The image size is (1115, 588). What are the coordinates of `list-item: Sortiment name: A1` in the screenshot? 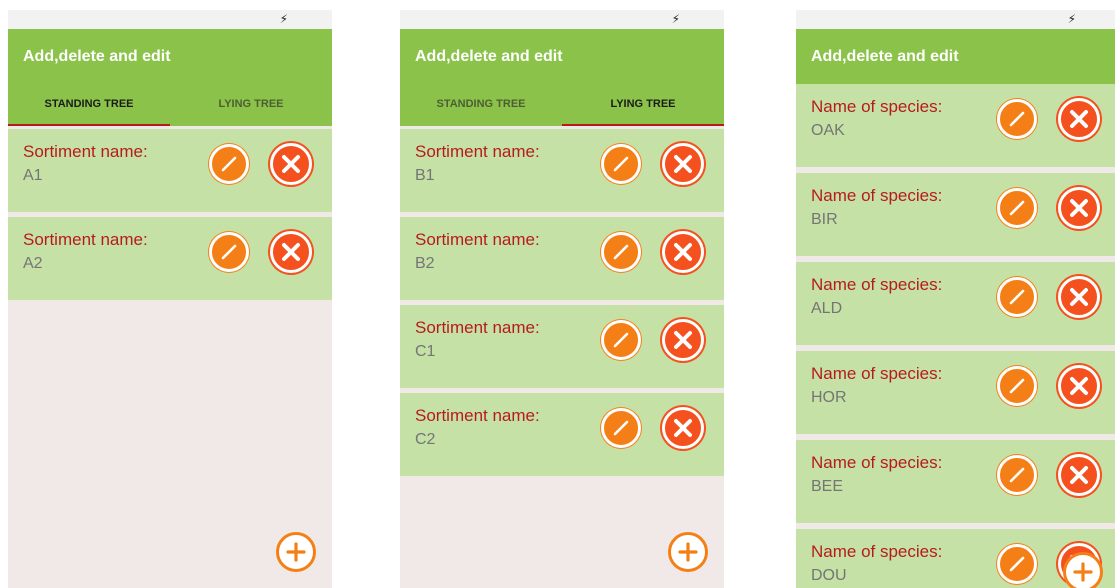 It's located at (170, 170).